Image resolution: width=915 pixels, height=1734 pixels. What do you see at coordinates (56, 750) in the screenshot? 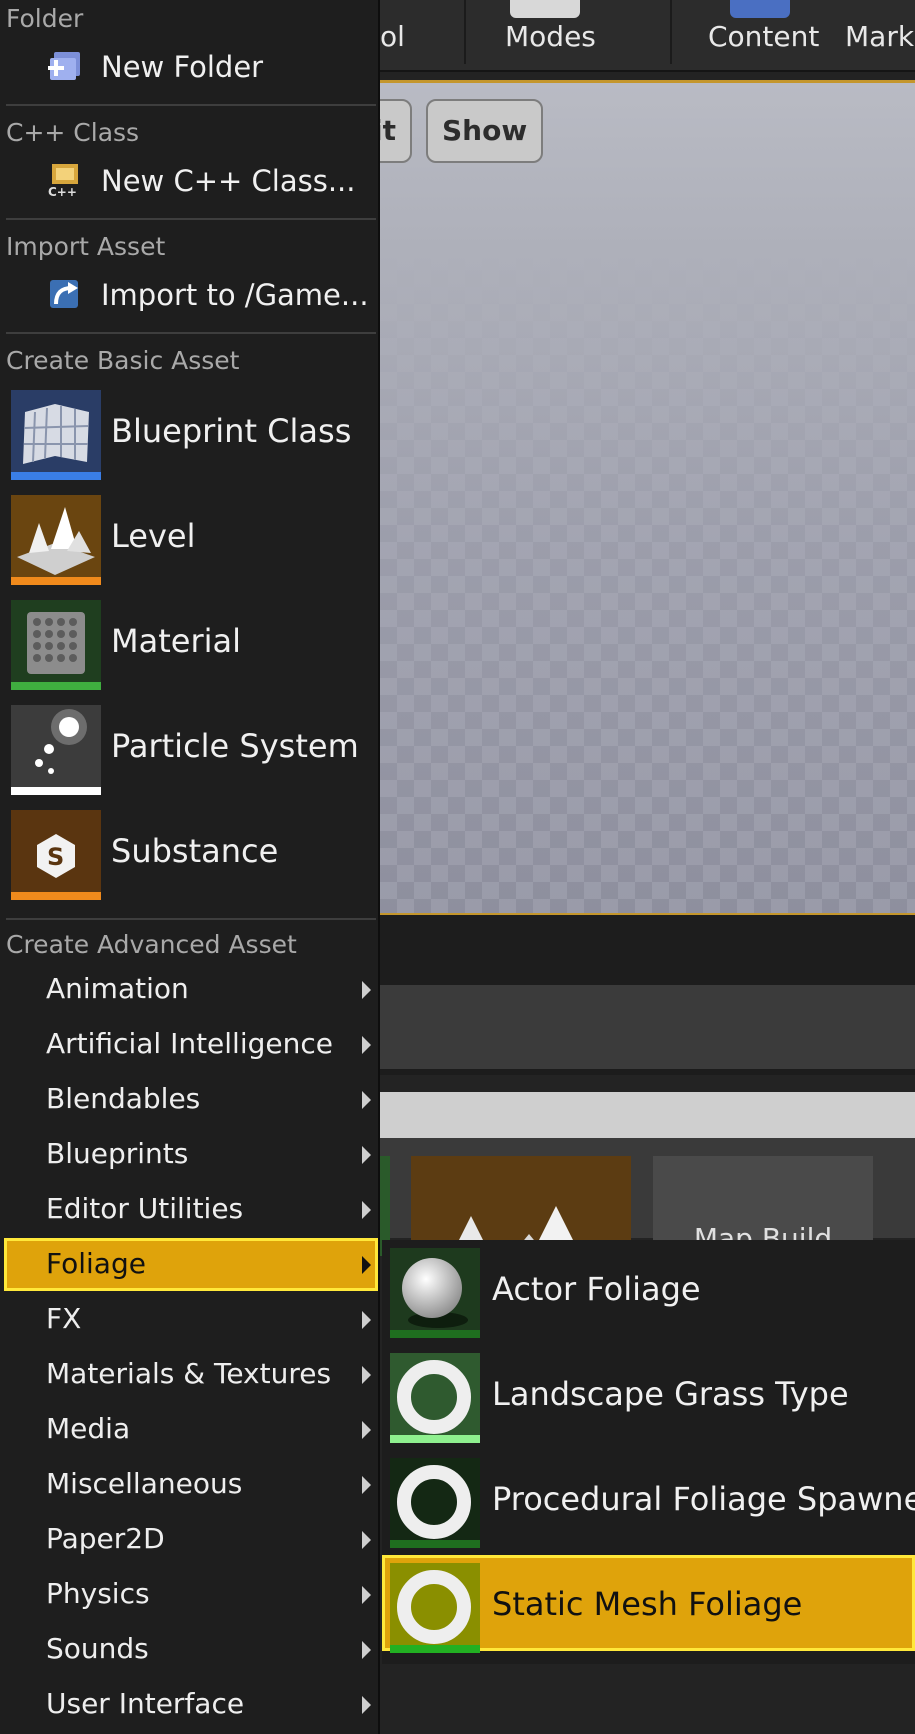
I see `particle-system-icon` at bounding box center [56, 750].